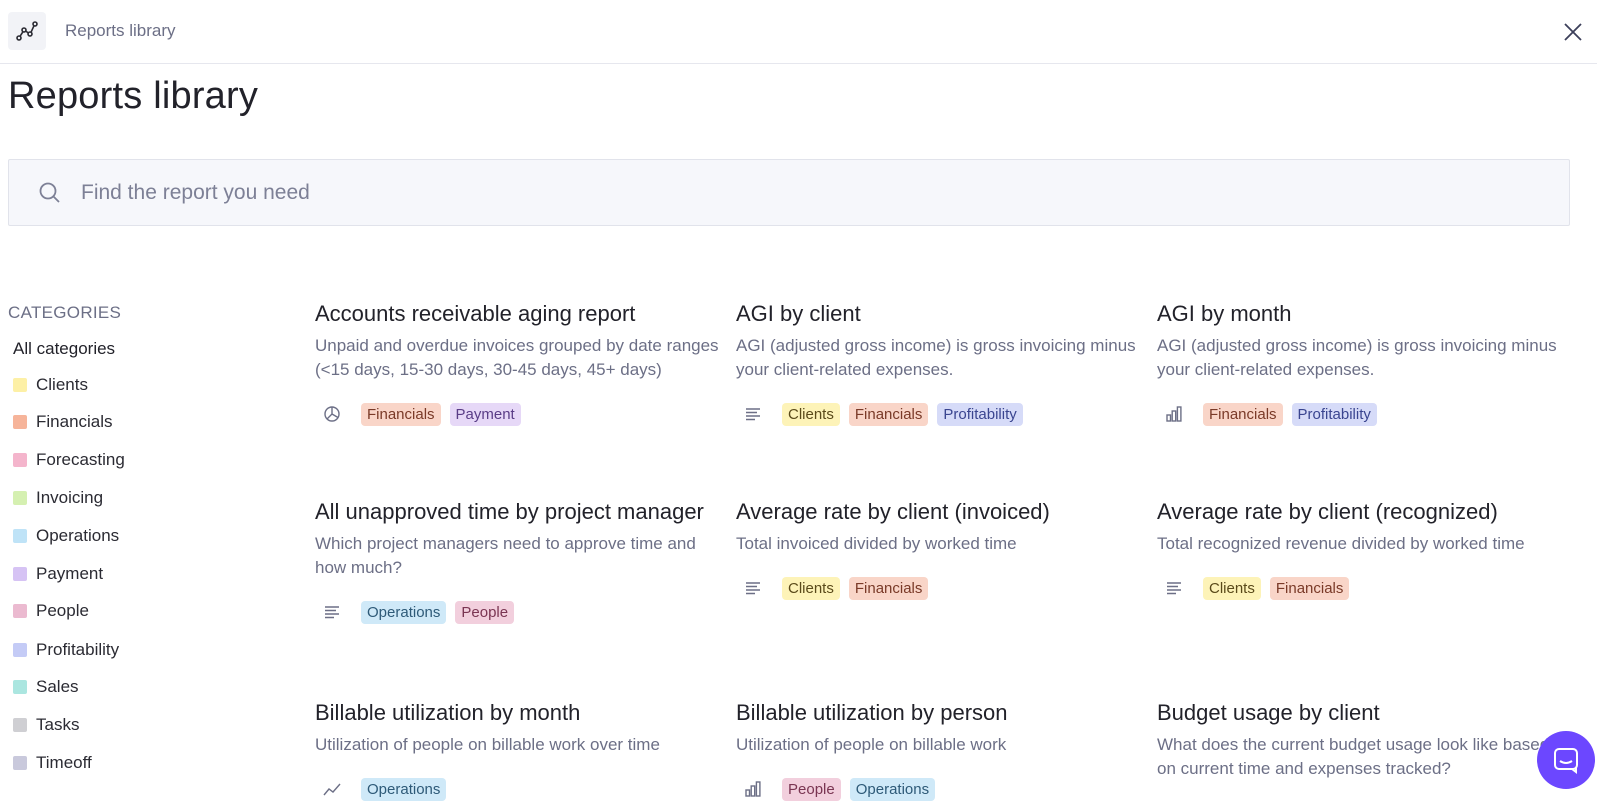  Describe the element at coordinates (872, 712) in the screenshot. I see `report-title: Billable utilization by person` at that location.